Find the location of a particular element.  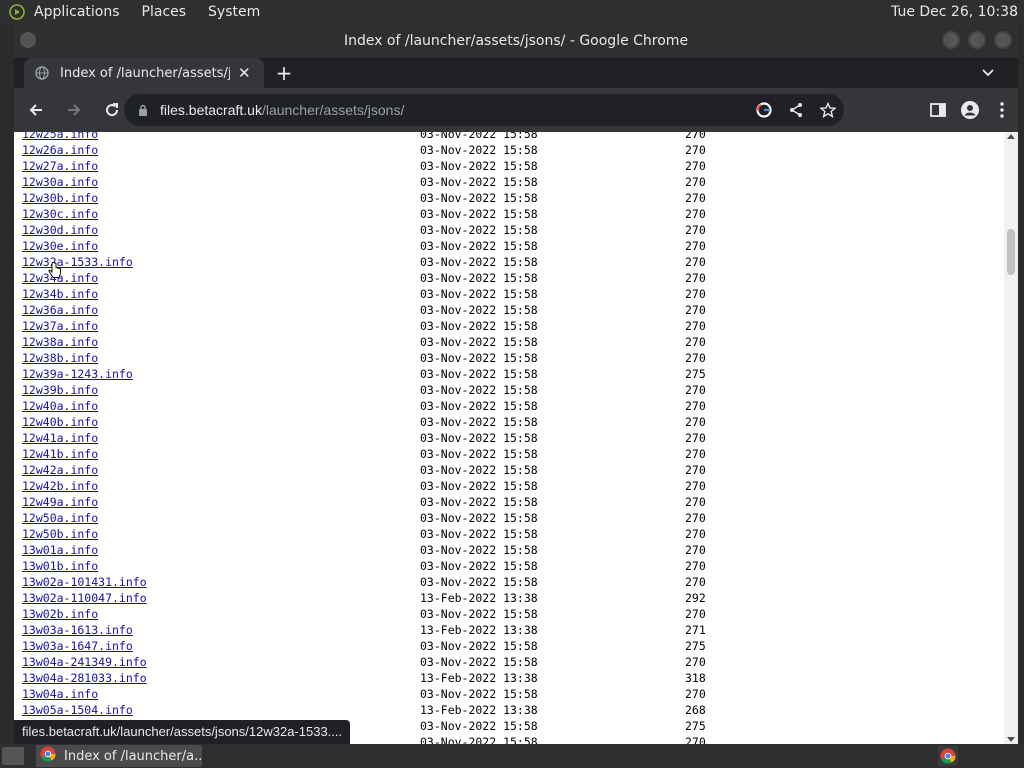

lock-icon is located at coordinates (143, 110).